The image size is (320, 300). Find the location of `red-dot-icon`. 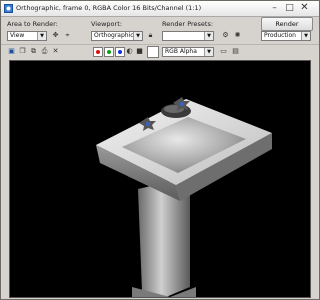

red-dot-icon is located at coordinates (98, 52).